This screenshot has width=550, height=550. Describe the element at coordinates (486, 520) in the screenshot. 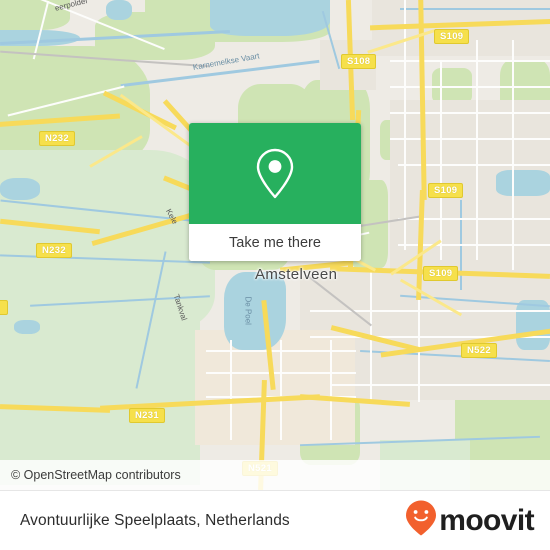

I see `moovit-logo-text: moovit` at that location.